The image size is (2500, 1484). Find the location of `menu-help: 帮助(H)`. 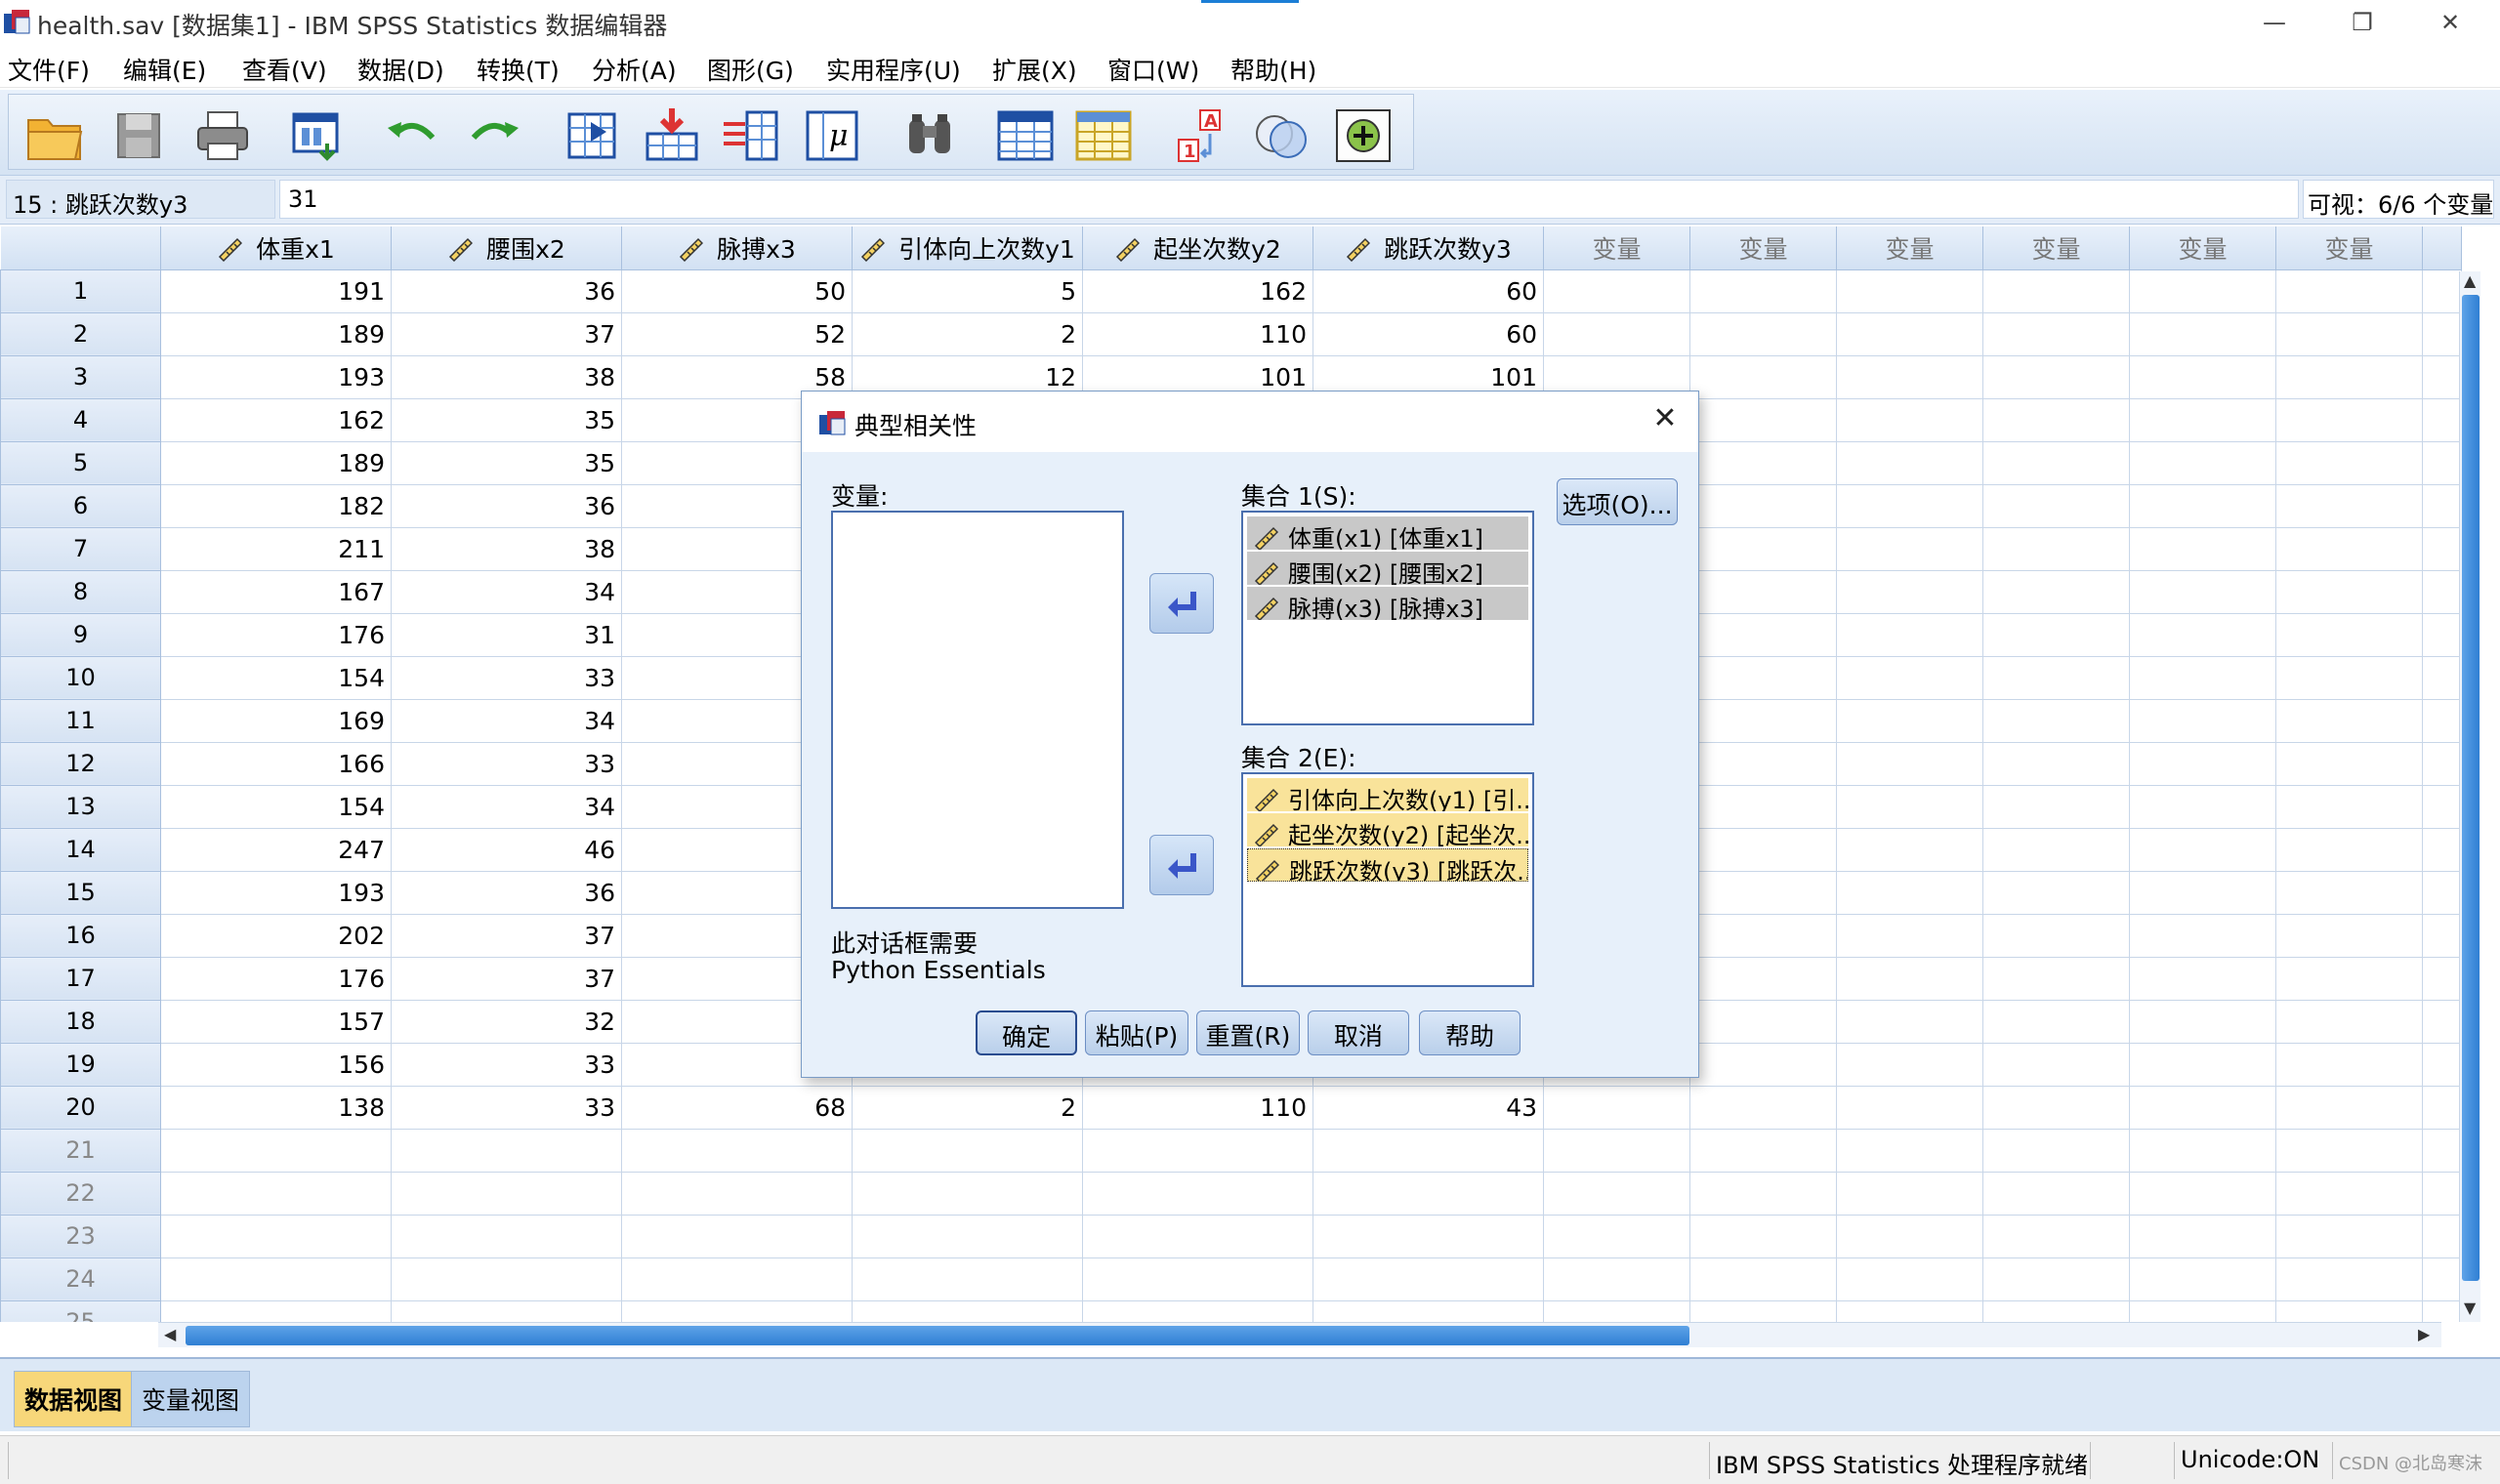

menu-help: 帮助(H) is located at coordinates (1273, 70).